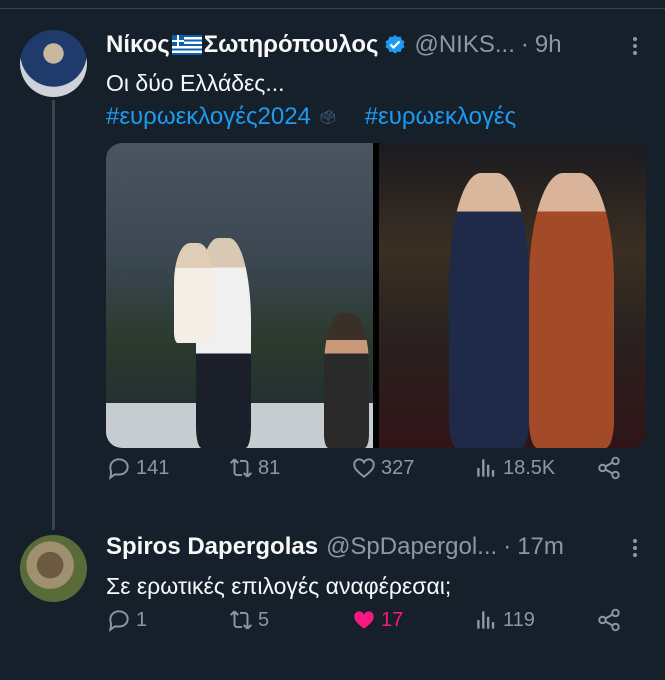 This screenshot has height=680, width=665. What do you see at coordinates (529, 467) in the screenshot?
I see `view-count: 18.5K` at bounding box center [529, 467].